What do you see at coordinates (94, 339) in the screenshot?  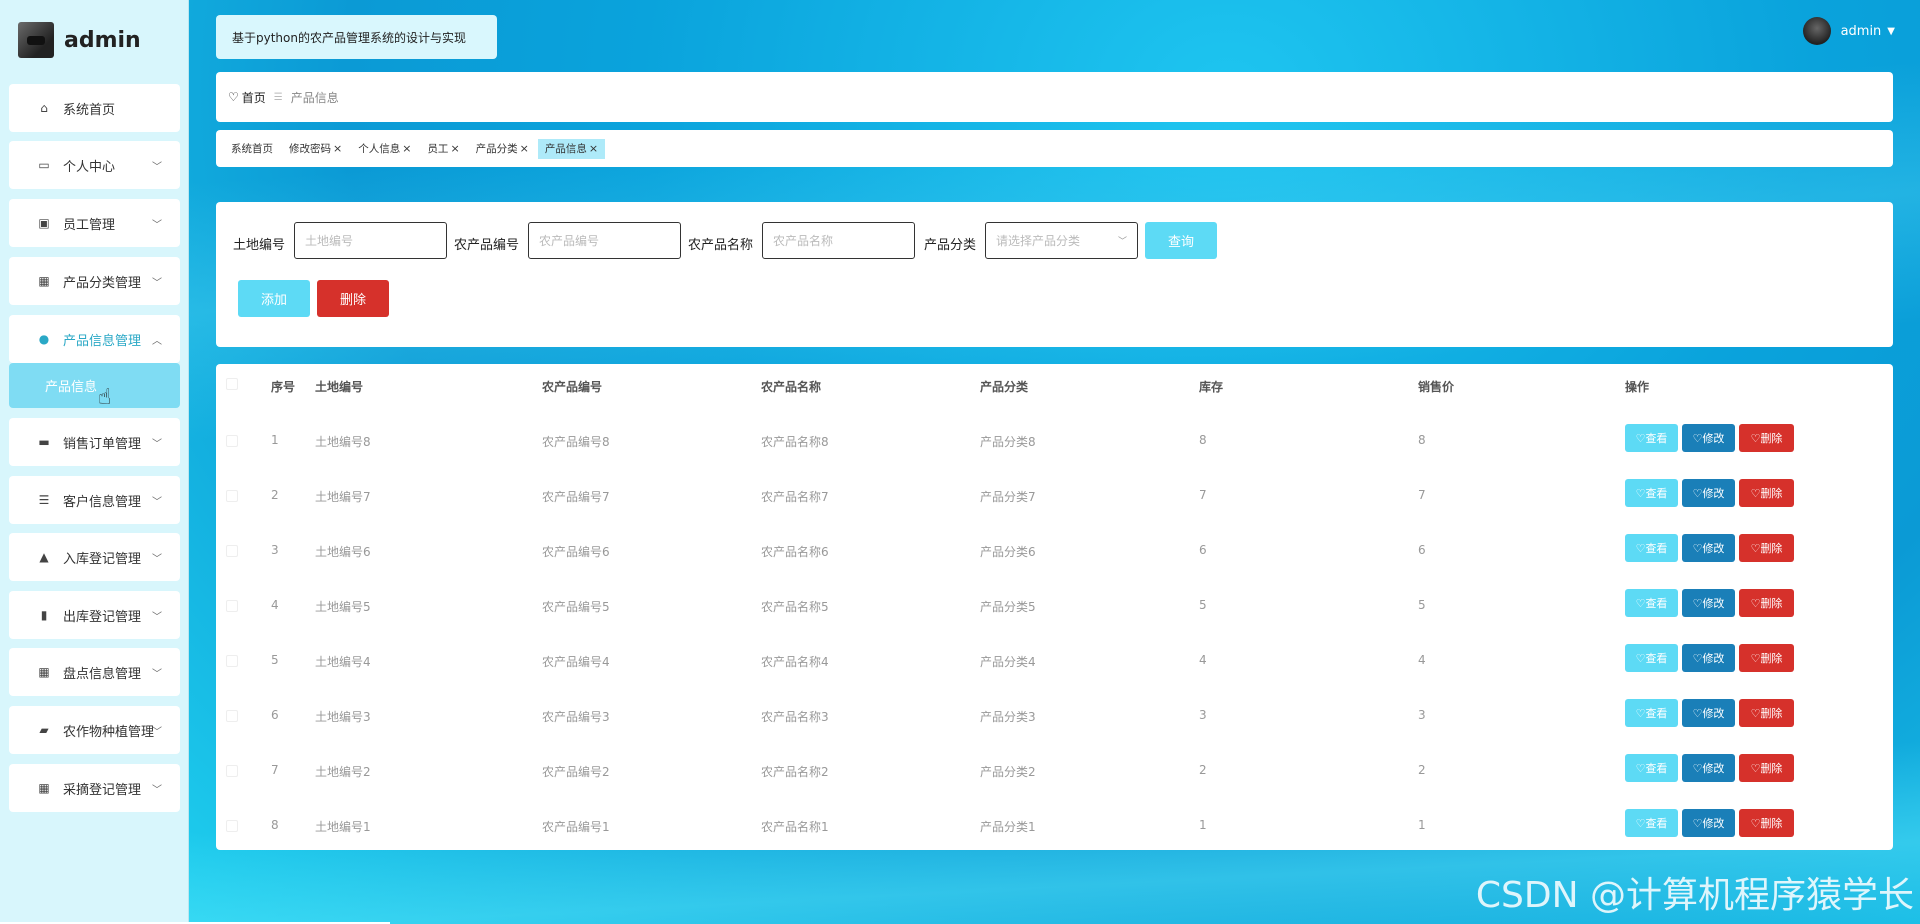 I see `sidebar-item-5: ● 产品信息管理 ︿` at bounding box center [94, 339].